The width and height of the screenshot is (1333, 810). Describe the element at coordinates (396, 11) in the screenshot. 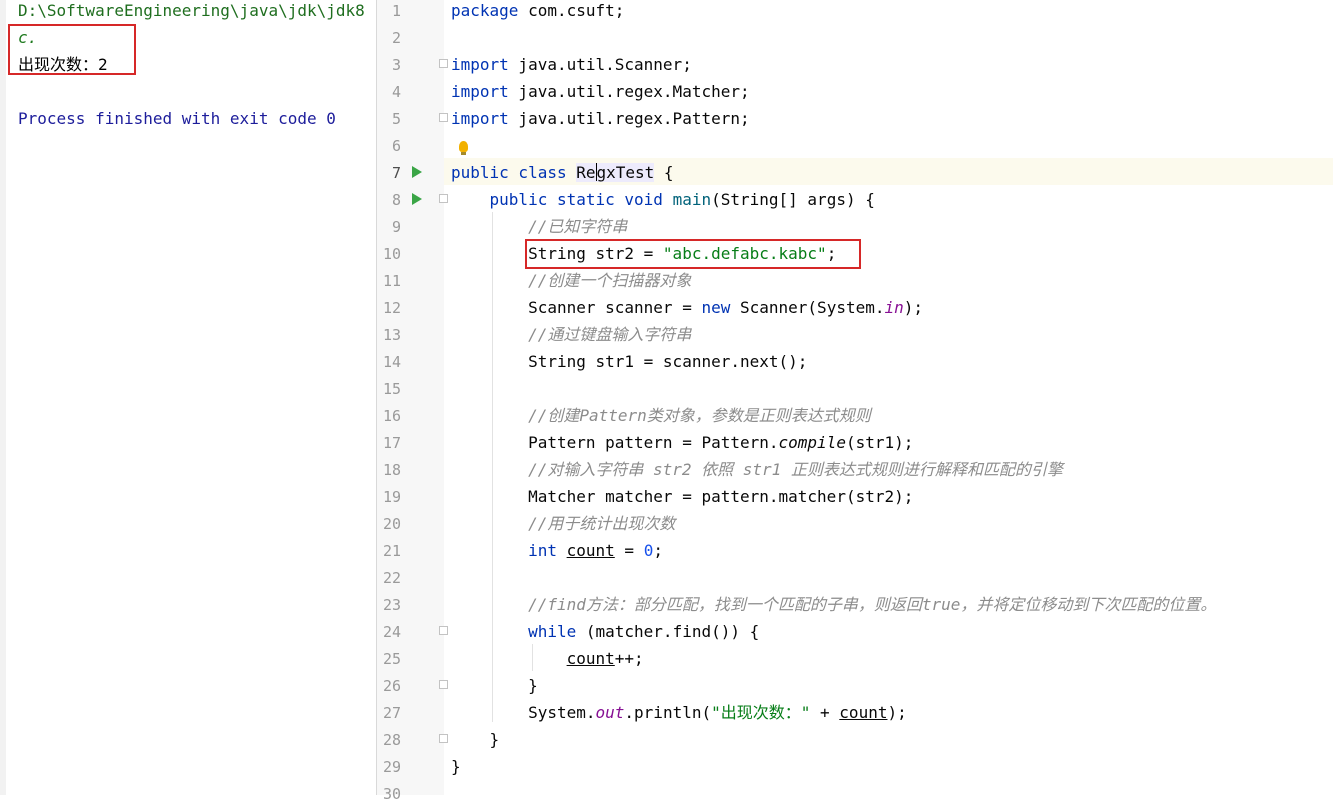

I see `line-number: 1` at that location.